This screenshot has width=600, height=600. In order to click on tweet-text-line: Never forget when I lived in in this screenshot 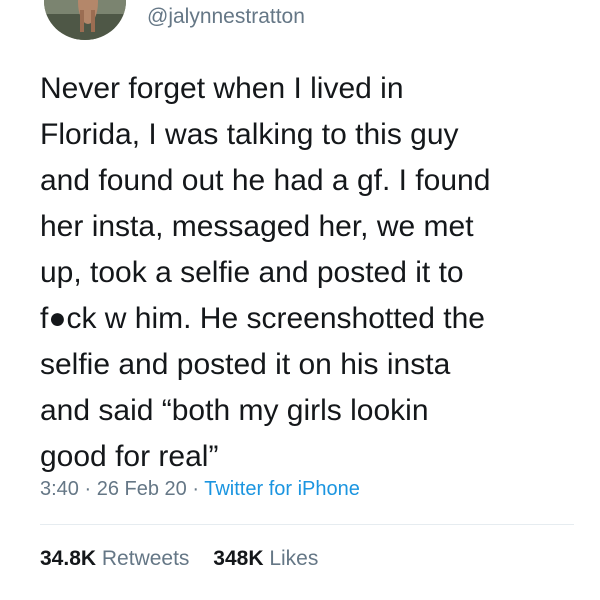, I will do `click(222, 88)`.